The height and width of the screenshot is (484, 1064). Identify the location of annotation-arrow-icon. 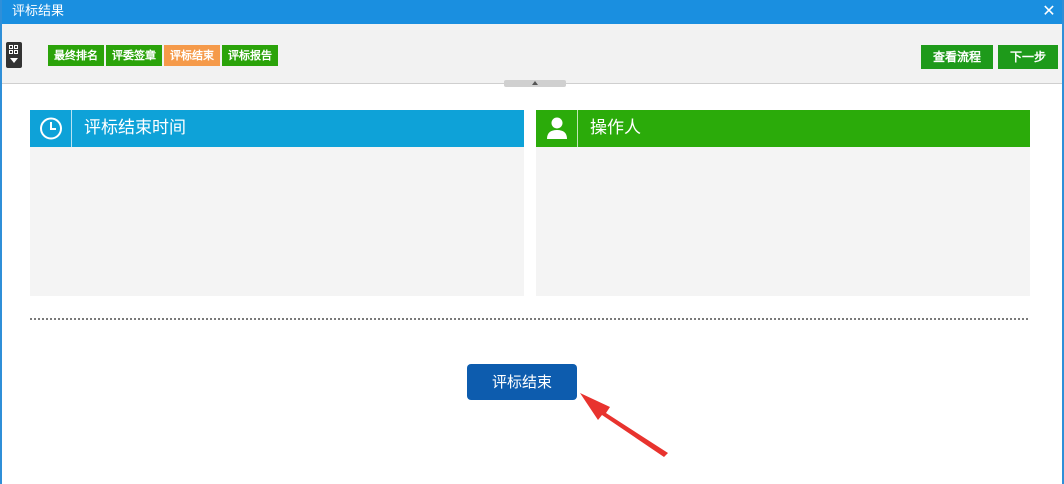
(624, 425).